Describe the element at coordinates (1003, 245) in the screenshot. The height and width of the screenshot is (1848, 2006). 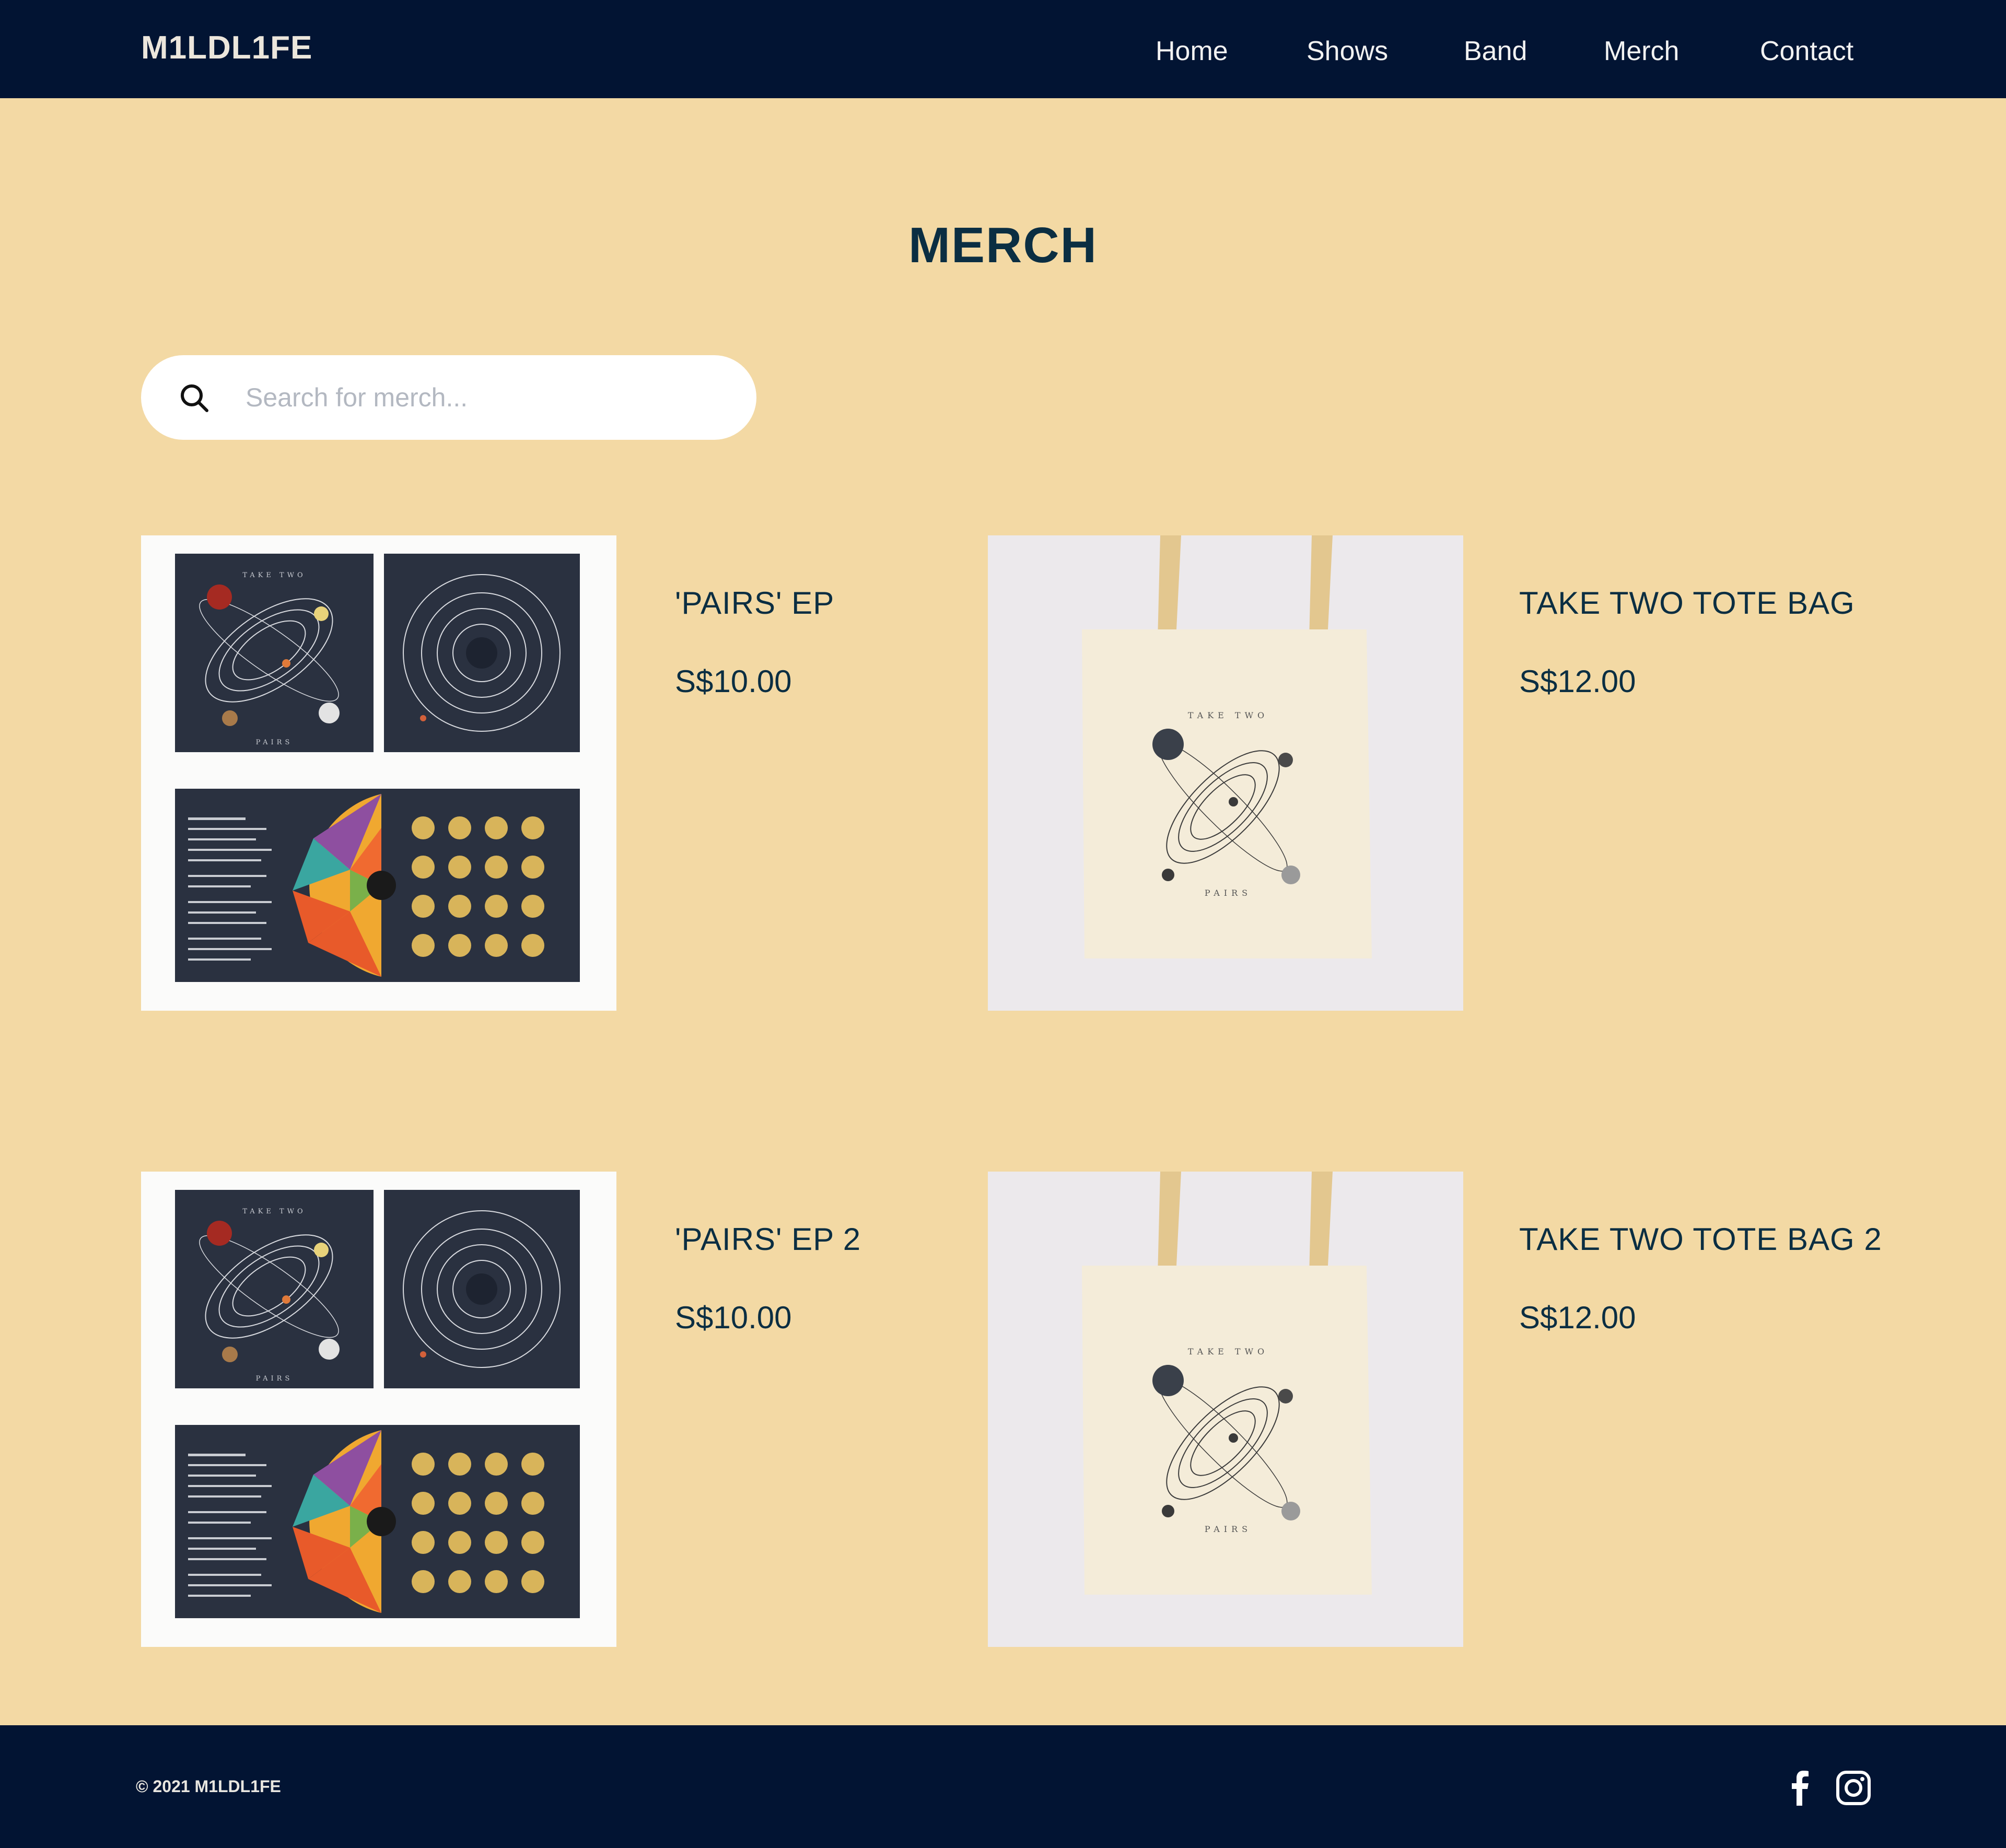
I see `page-title: MERCH` at that location.